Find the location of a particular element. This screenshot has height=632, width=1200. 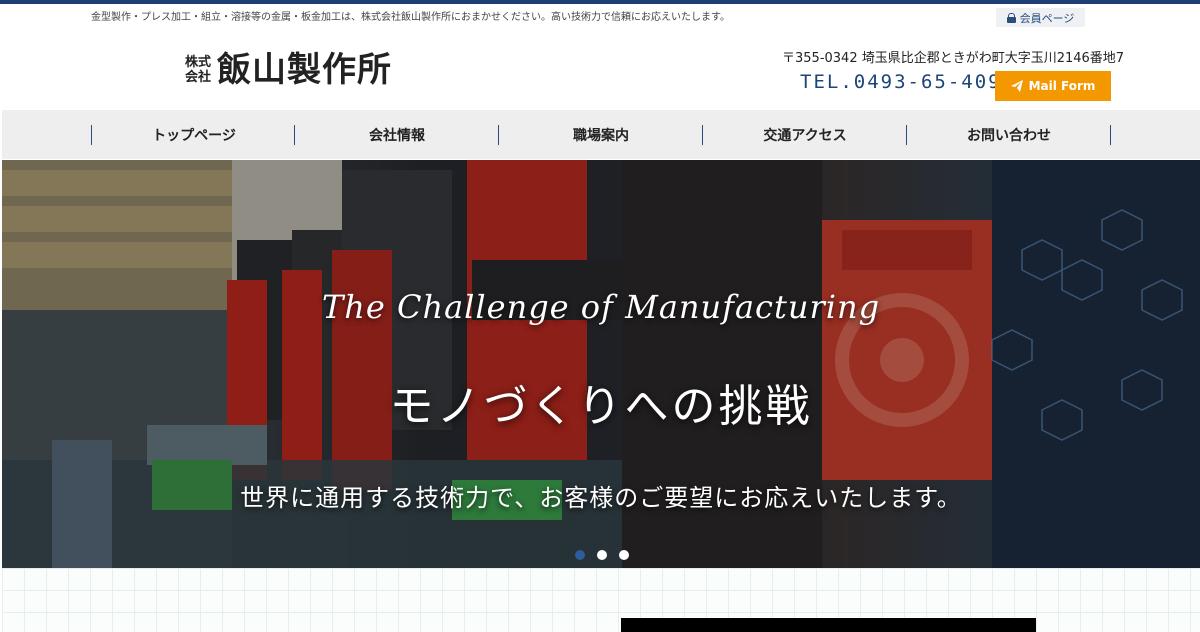

mail-form-button: Mail Form is located at coordinates (1053, 86).